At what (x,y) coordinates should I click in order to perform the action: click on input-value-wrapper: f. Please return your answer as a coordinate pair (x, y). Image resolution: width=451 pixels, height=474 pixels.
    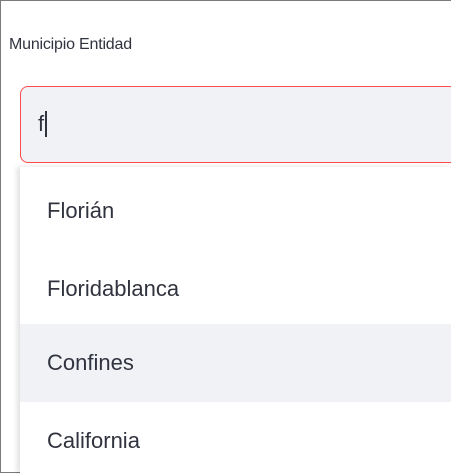
    Looking at the image, I should click on (42, 124).